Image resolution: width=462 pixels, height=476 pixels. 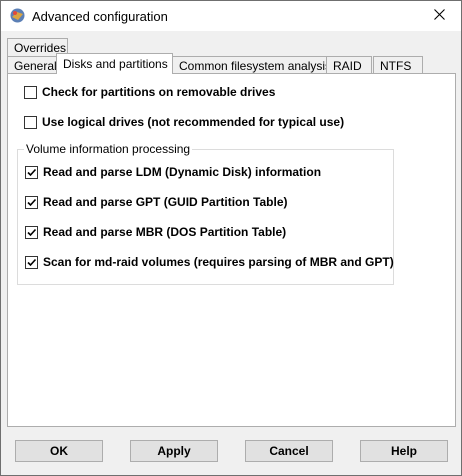 I want to click on tab-raid: RAID, so click(x=349, y=65).